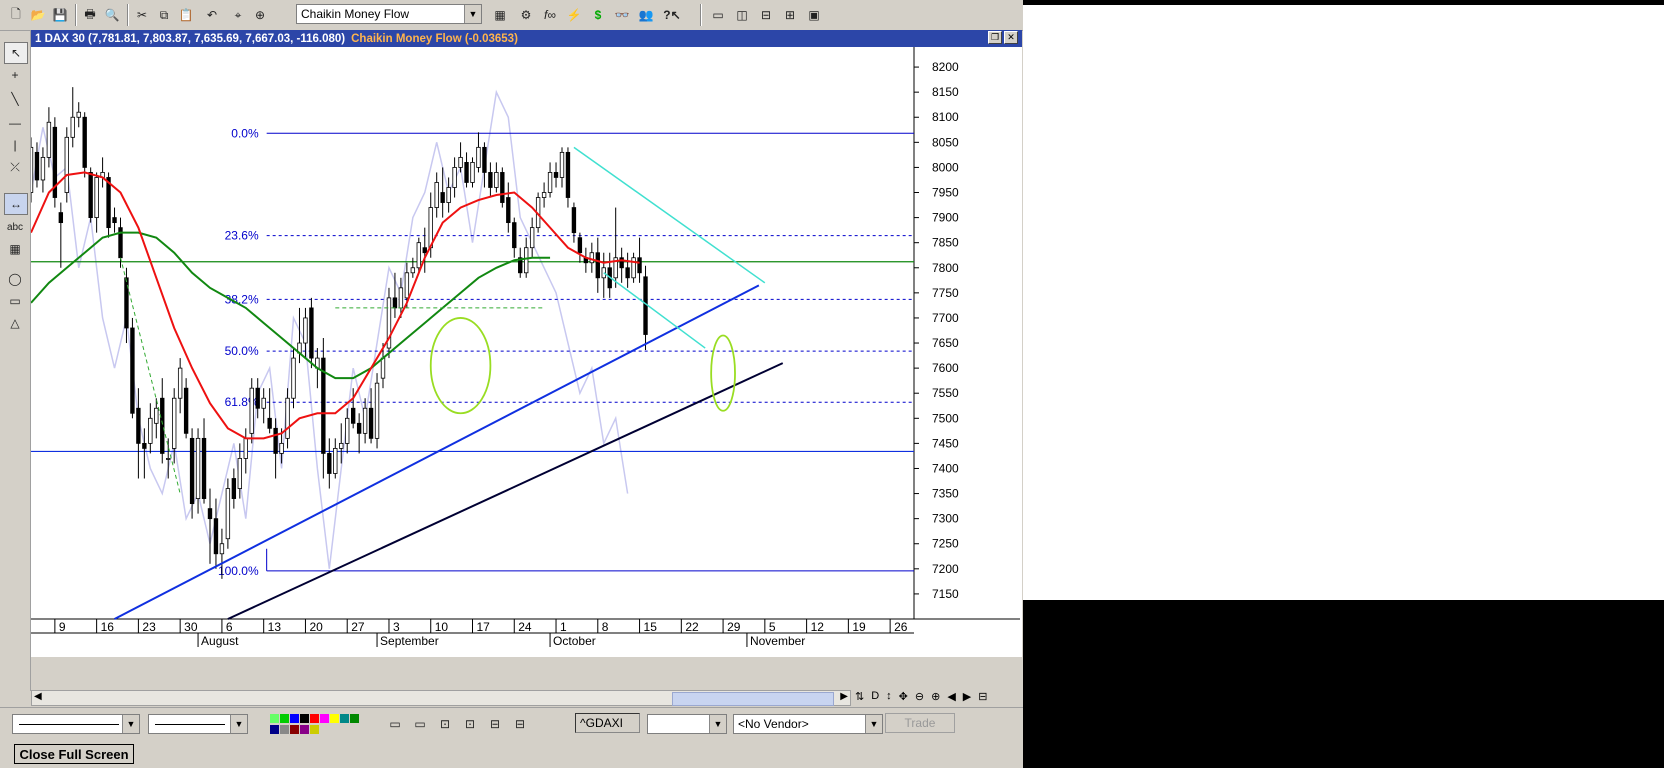  What do you see at coordinates (112, 15) in the screenshot?
I see `print-preview-icon: 🔍` at bounding box center [112, 15].